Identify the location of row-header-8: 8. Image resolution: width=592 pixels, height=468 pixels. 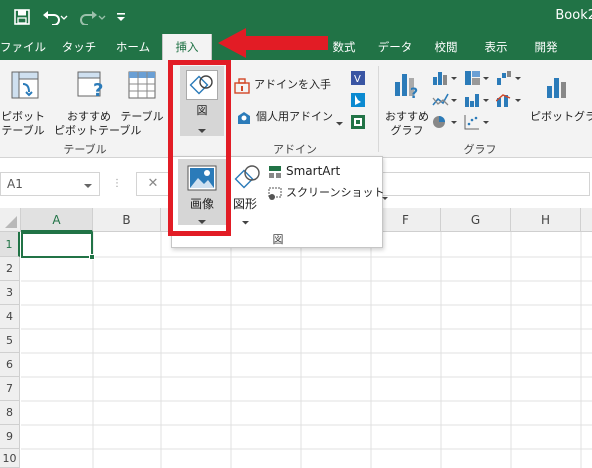
(10, 413).